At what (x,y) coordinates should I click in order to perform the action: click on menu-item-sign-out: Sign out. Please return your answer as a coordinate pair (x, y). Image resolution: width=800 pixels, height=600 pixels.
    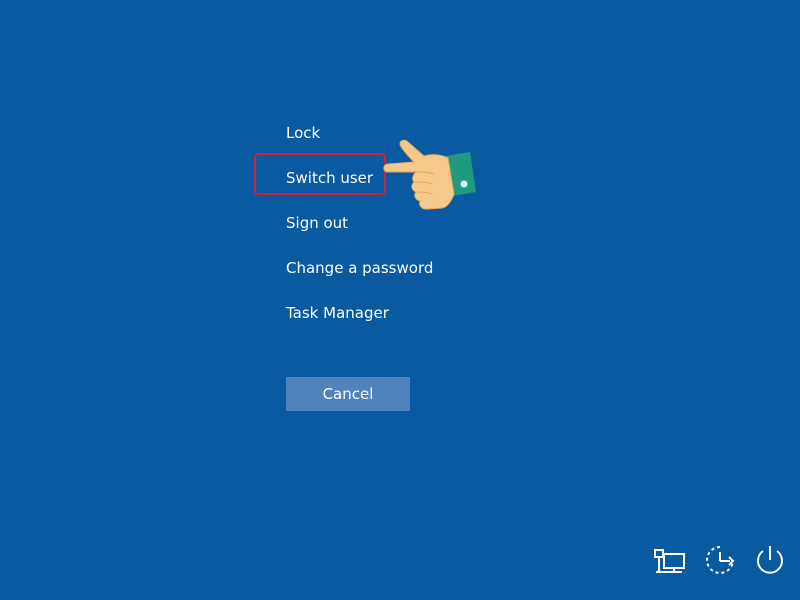
    Looking at the image, I should click on (317, 223).